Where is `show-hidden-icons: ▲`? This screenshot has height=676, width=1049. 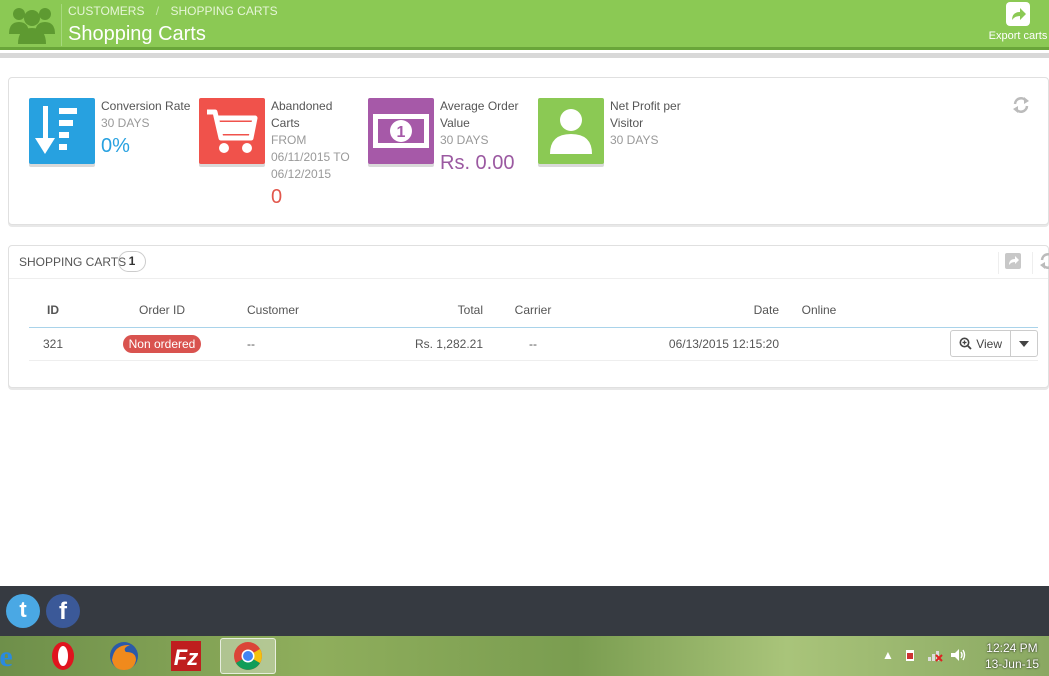
show-hidden-icons: ▲ is located at coordinates (888, 655).